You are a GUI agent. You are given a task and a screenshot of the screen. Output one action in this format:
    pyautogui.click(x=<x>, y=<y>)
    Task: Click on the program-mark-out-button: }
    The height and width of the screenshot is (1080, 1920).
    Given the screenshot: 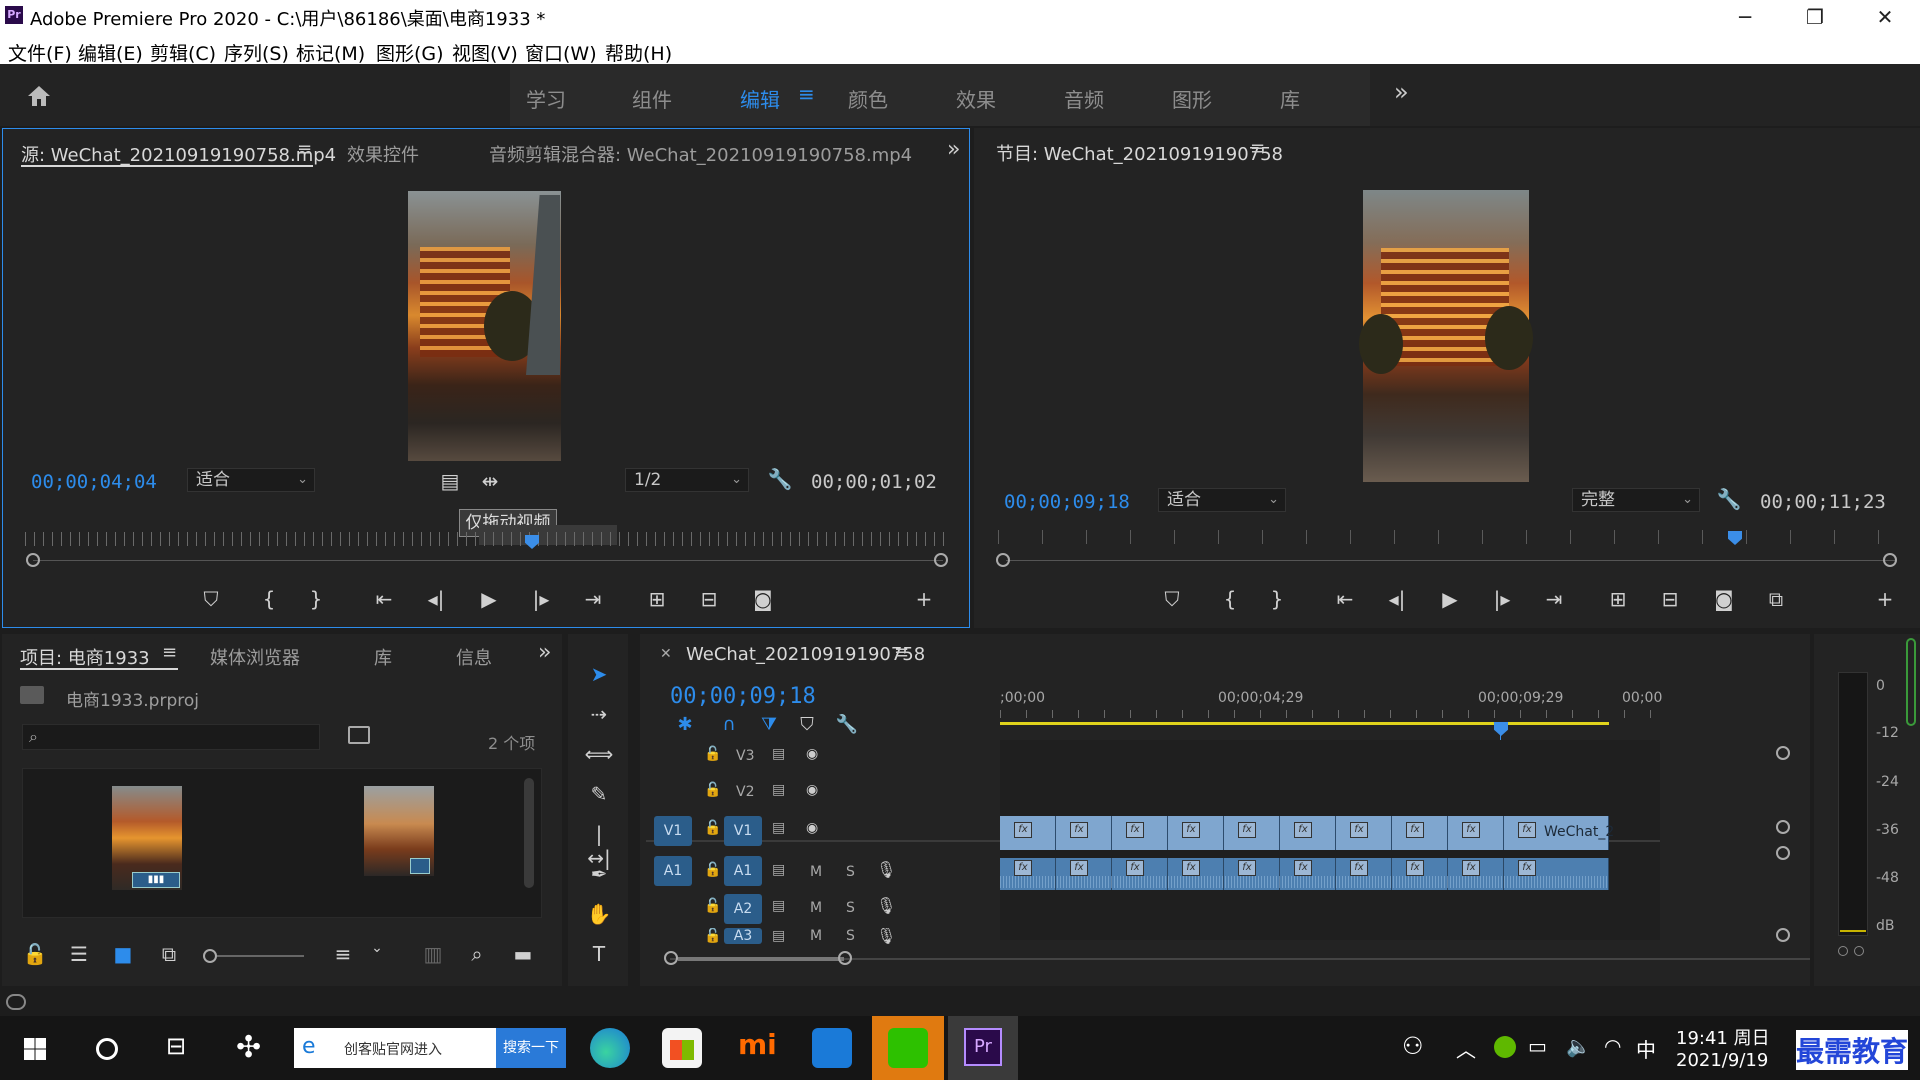 What is the action you would take?
    pyautogui.click(x=1277, y=599)
    